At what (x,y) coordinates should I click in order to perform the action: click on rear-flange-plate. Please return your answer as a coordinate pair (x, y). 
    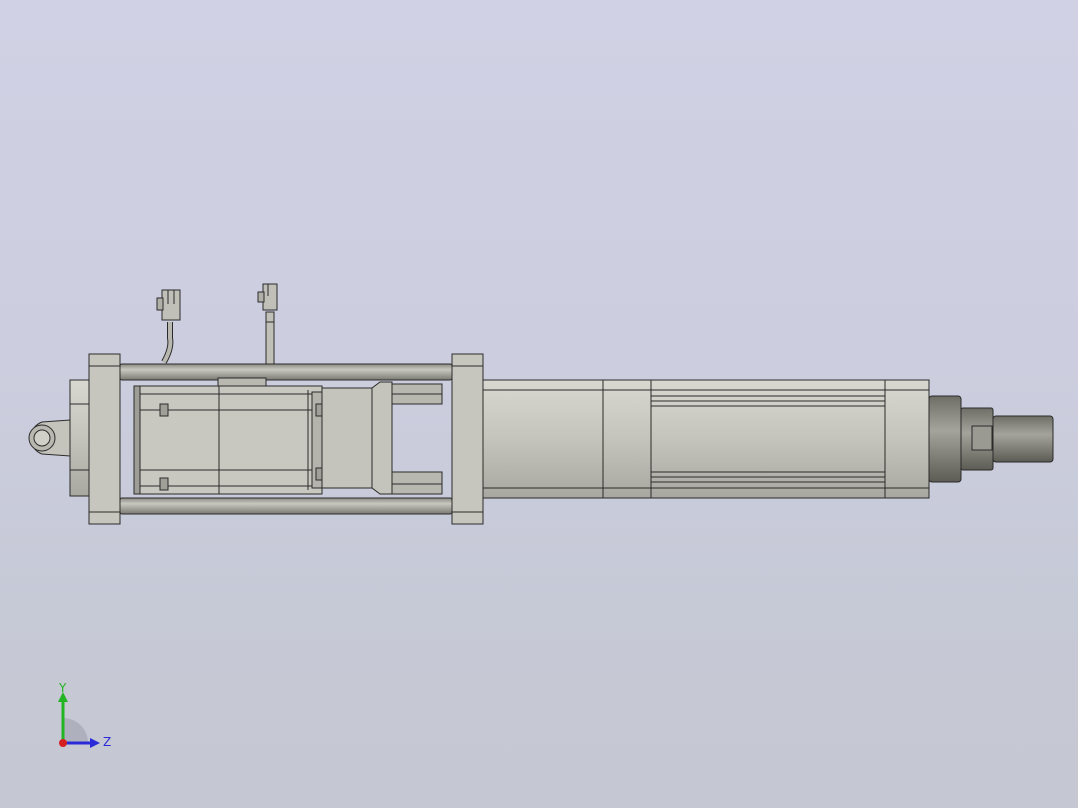
    Looking at the image, I should click on (104, 439).